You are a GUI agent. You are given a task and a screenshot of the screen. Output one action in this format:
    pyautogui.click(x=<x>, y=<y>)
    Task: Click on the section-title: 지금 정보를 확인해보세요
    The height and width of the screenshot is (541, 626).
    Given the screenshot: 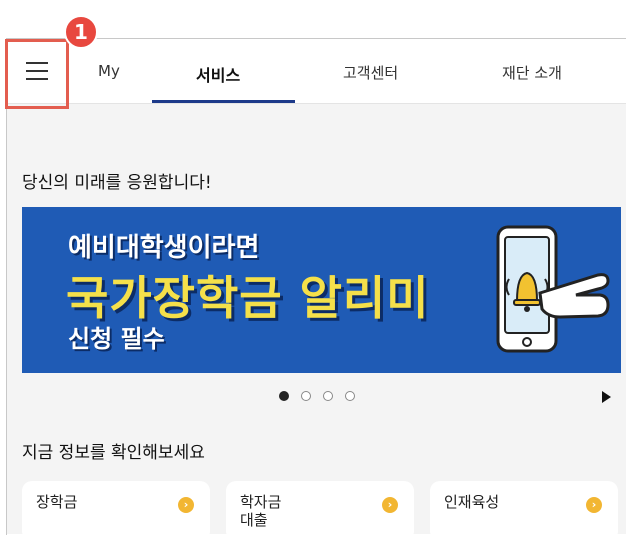 What is the action you would take?
    pyautogui.click(x=113, y=453)
    